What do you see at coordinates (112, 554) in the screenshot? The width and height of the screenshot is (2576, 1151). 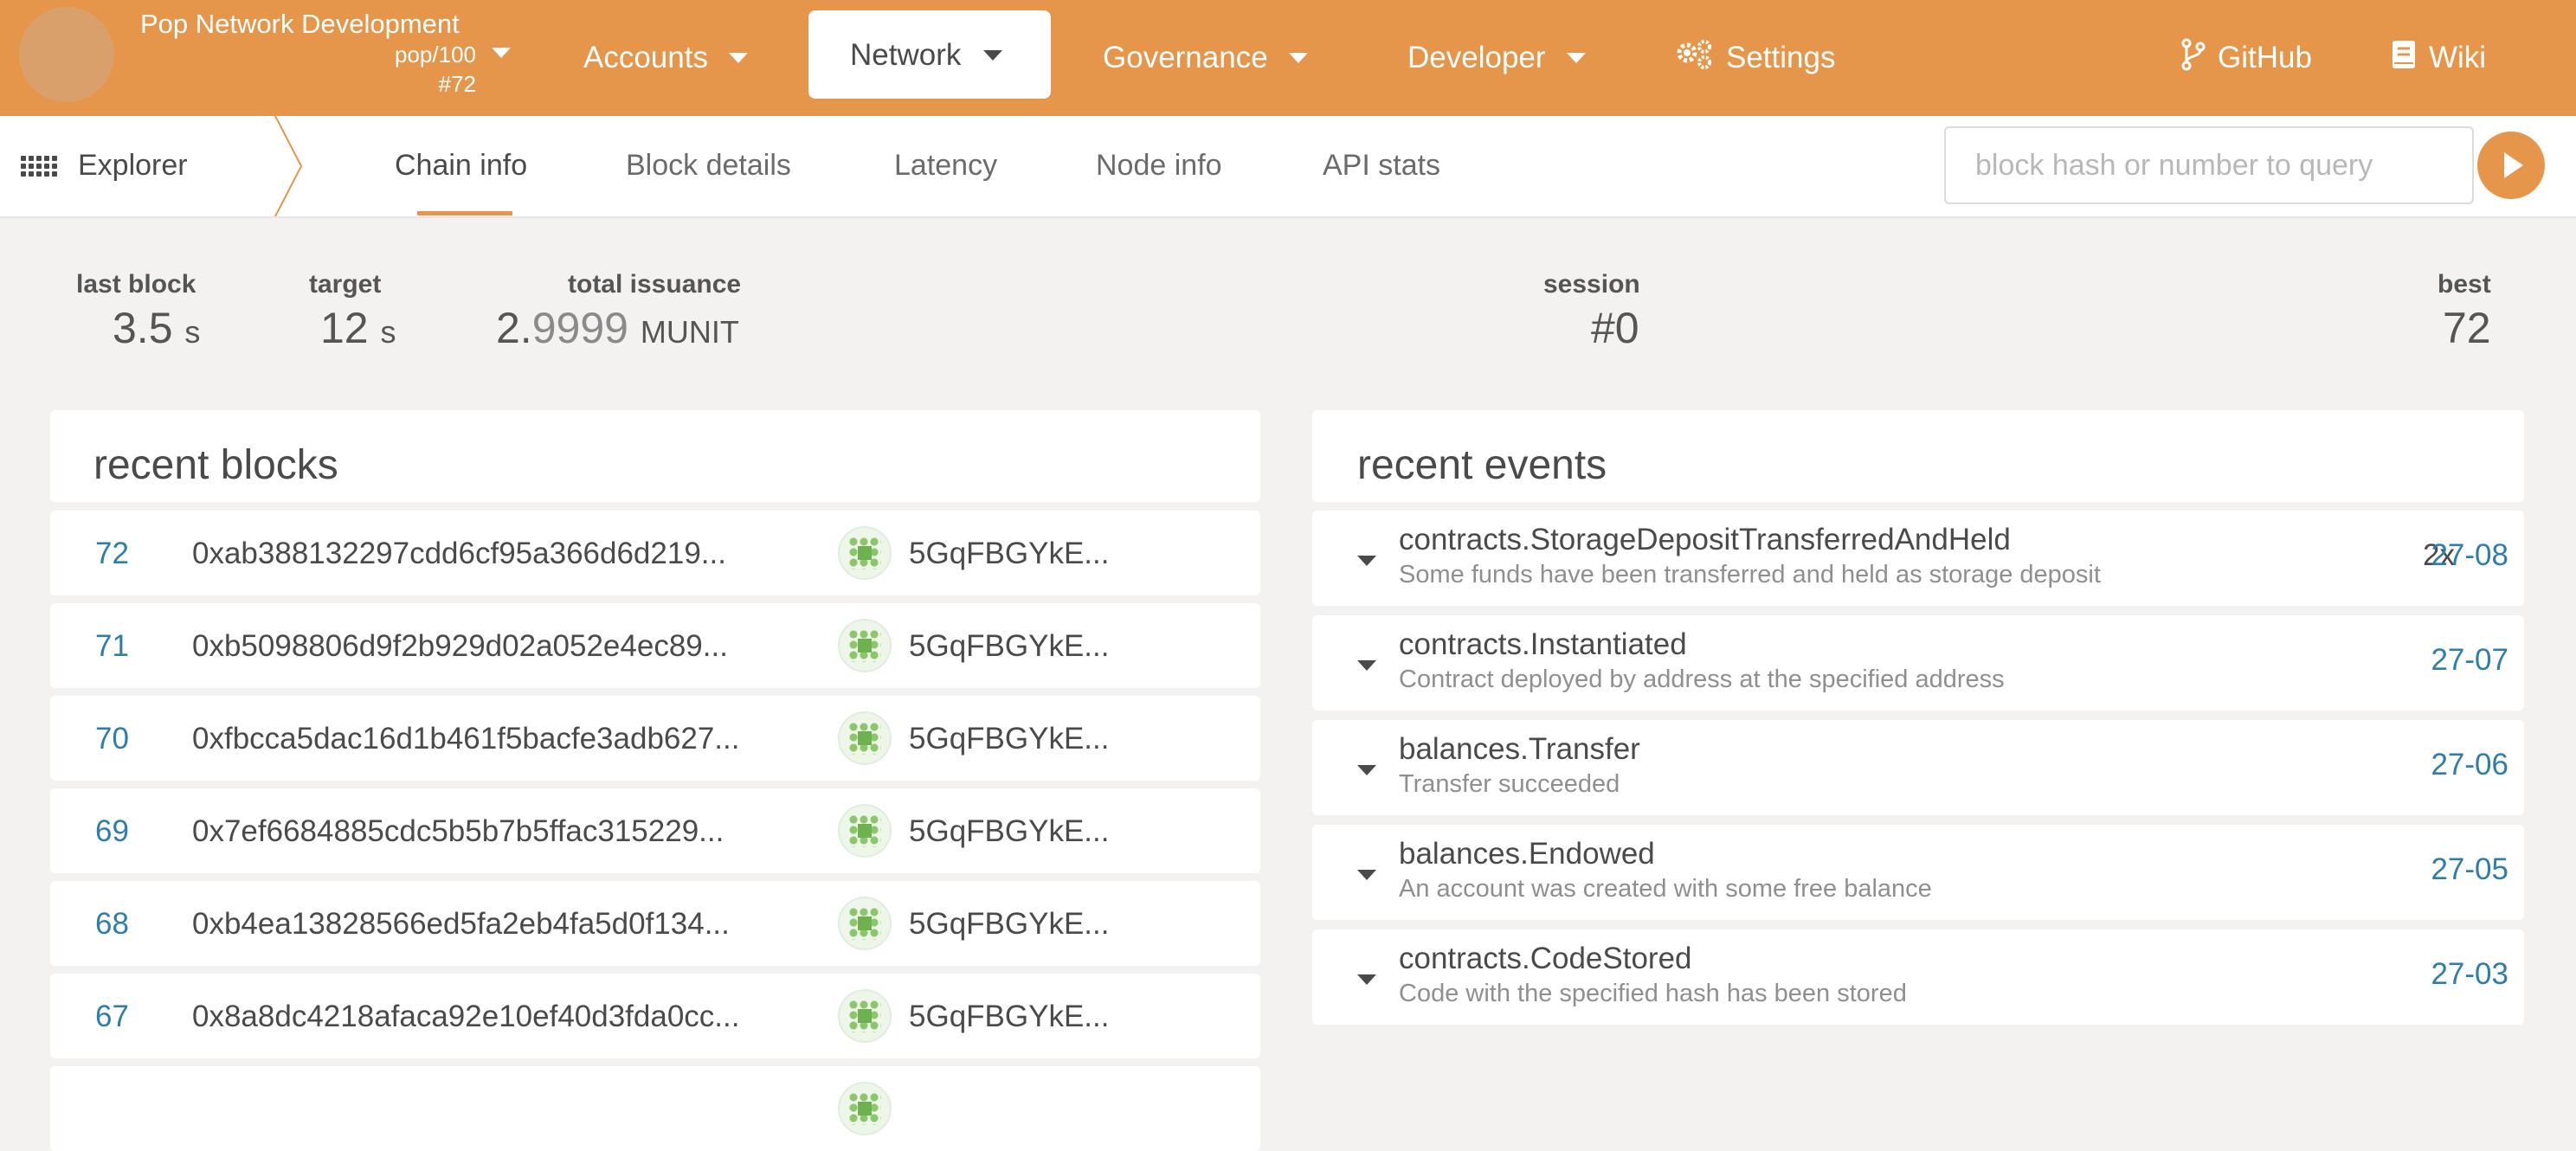 I see `block-number-link: 72` at bounding box center [112, 554].